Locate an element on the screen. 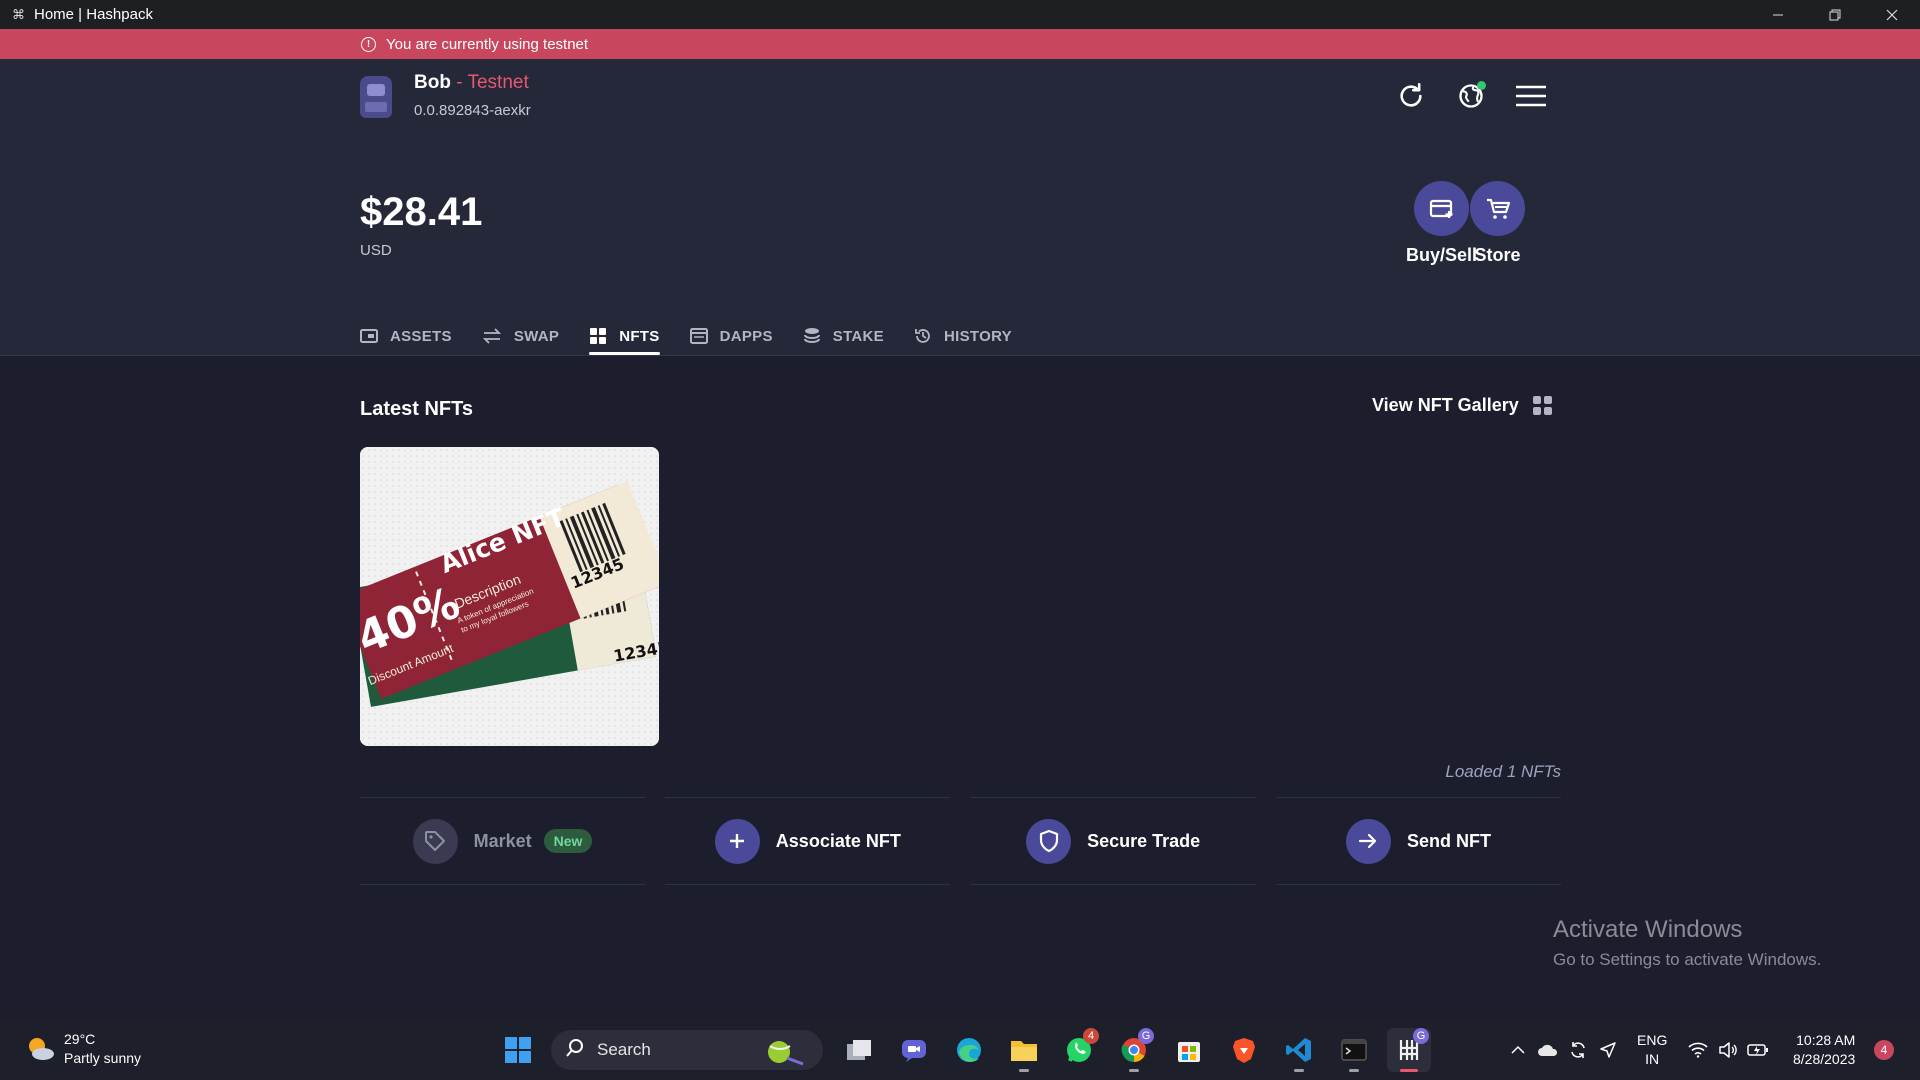  sync-icon is located at coordinates (1578, 1050).